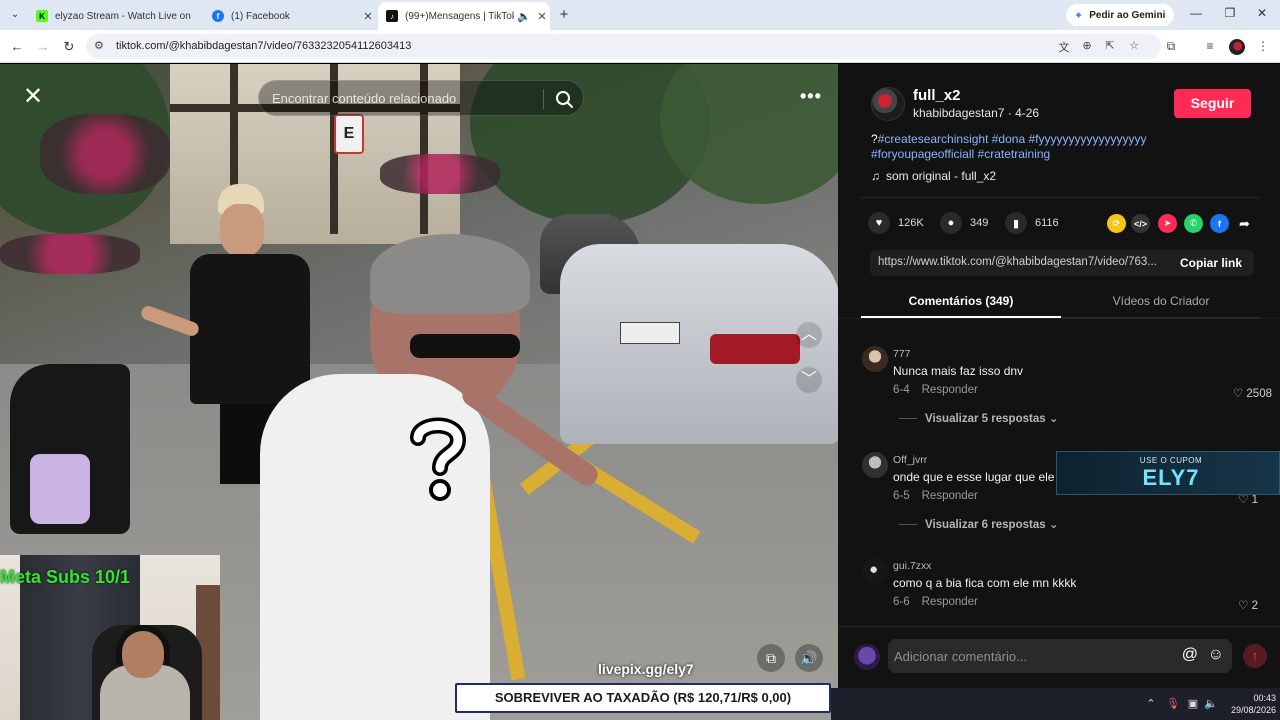 The image size is (1280, 720). What do you see at coordinates (809, 335) in the screenshot?
I see `previous-video-button: ︿` at bounding box center [809, 335].